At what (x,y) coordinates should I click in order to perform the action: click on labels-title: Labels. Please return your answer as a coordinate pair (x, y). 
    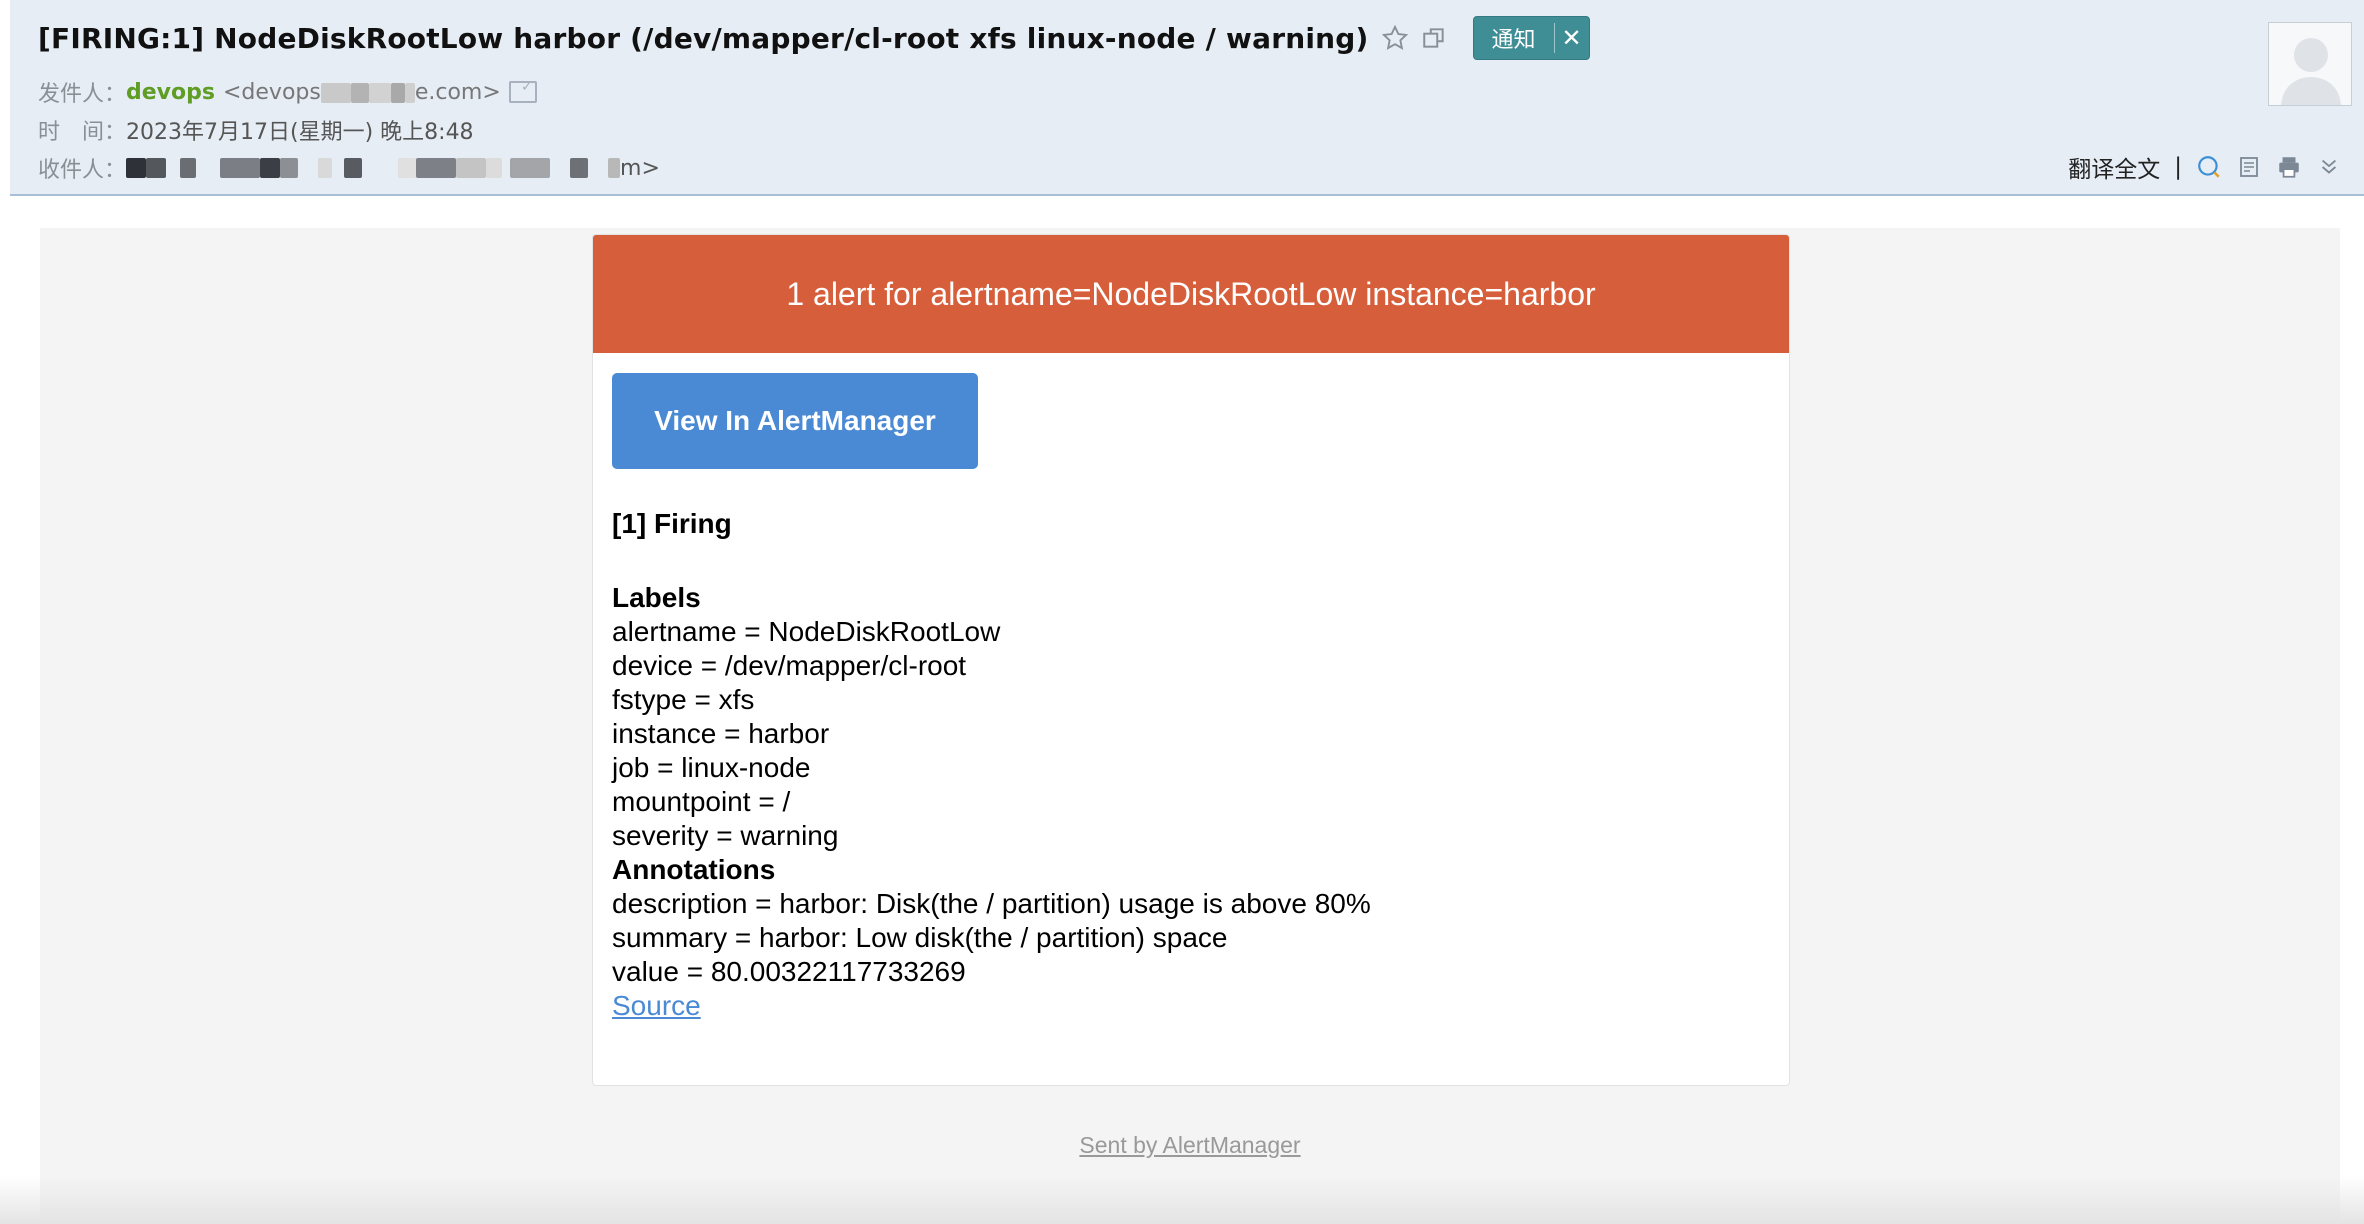
    Looking at the image, I should click on (656, 597).